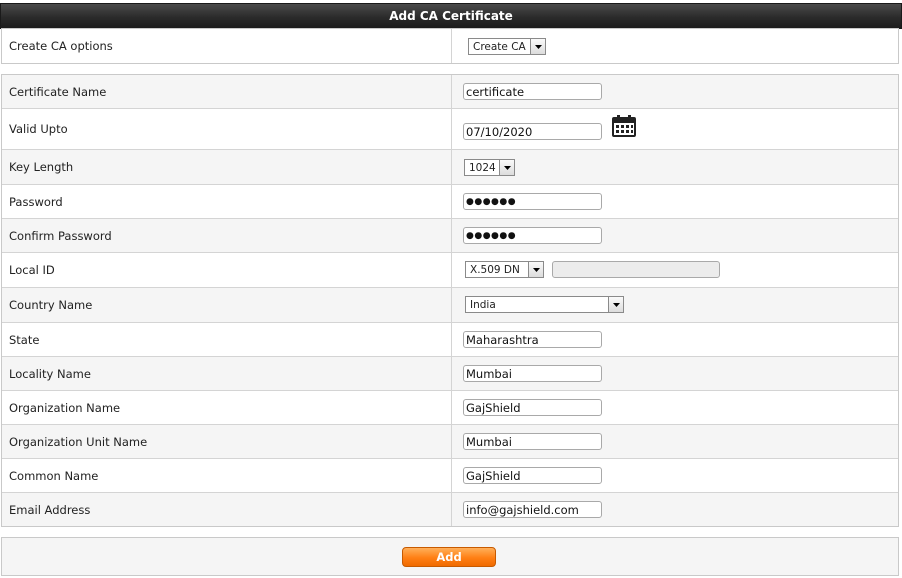  I want to click on create-ca-select: Create CA, so click(507, 46).